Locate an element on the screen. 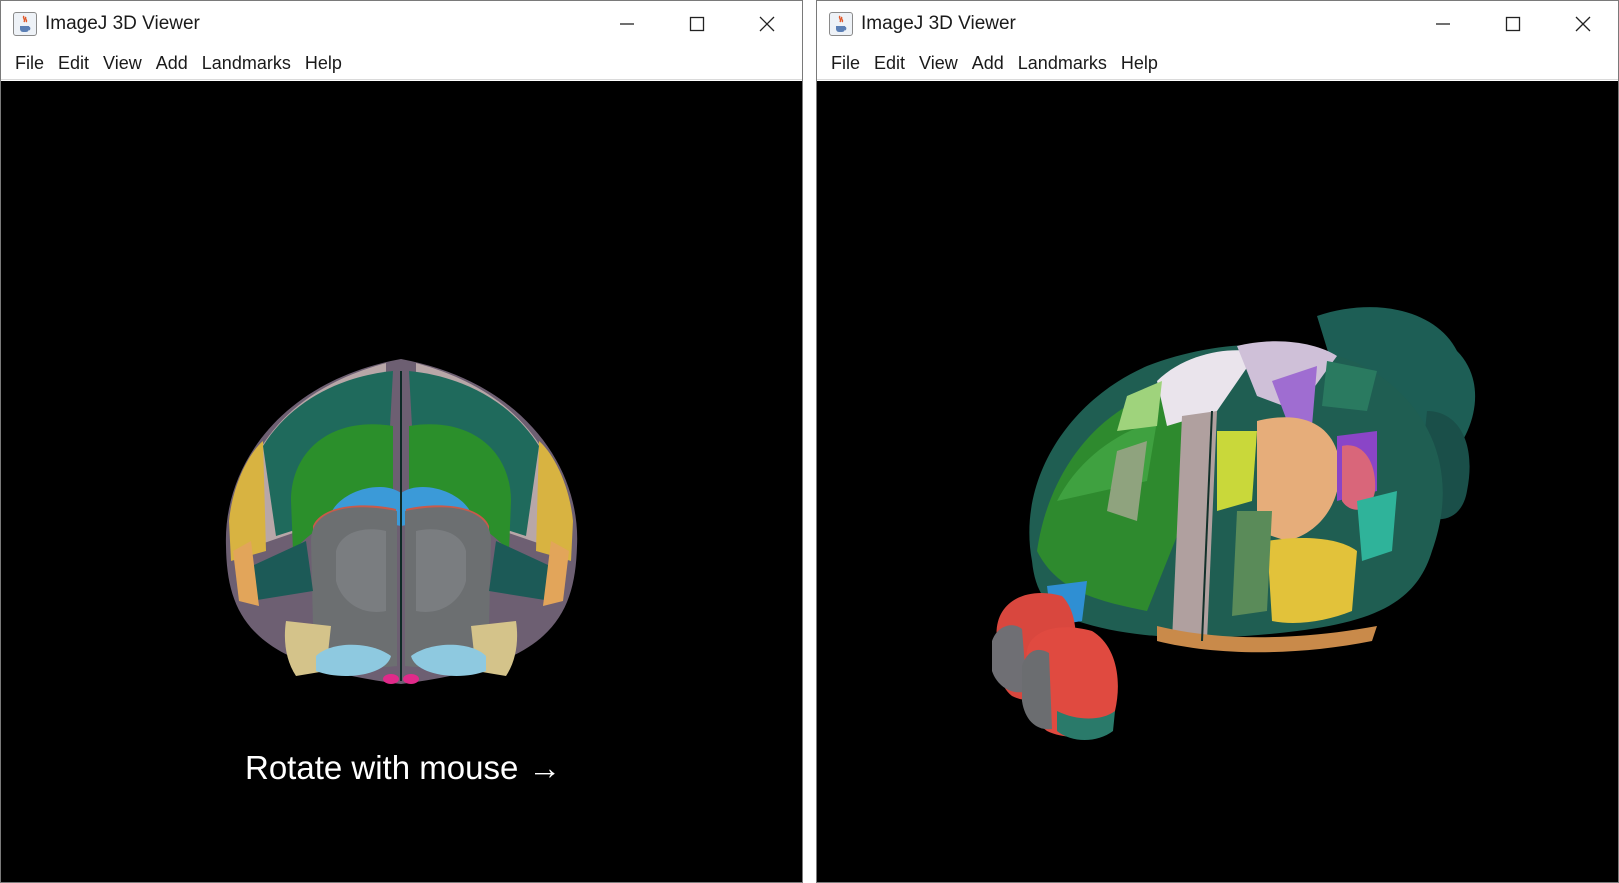 The width and height of the screenshot is (1619, 883). arrow-right-icon: → is located at coordinates (545, 767).